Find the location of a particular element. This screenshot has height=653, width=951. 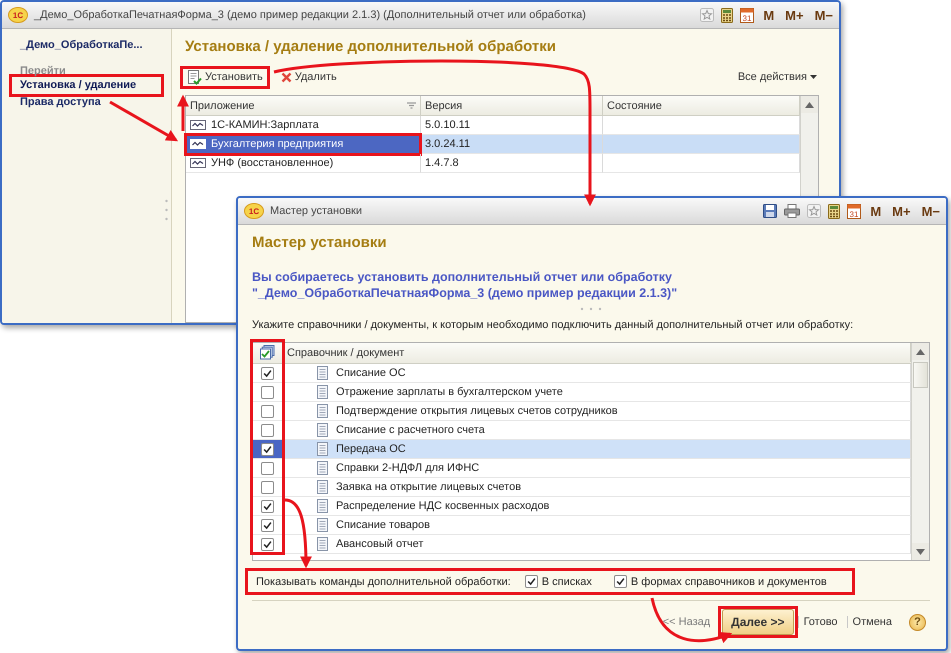

back-button: << Назад is located at coordinates (686, 622).